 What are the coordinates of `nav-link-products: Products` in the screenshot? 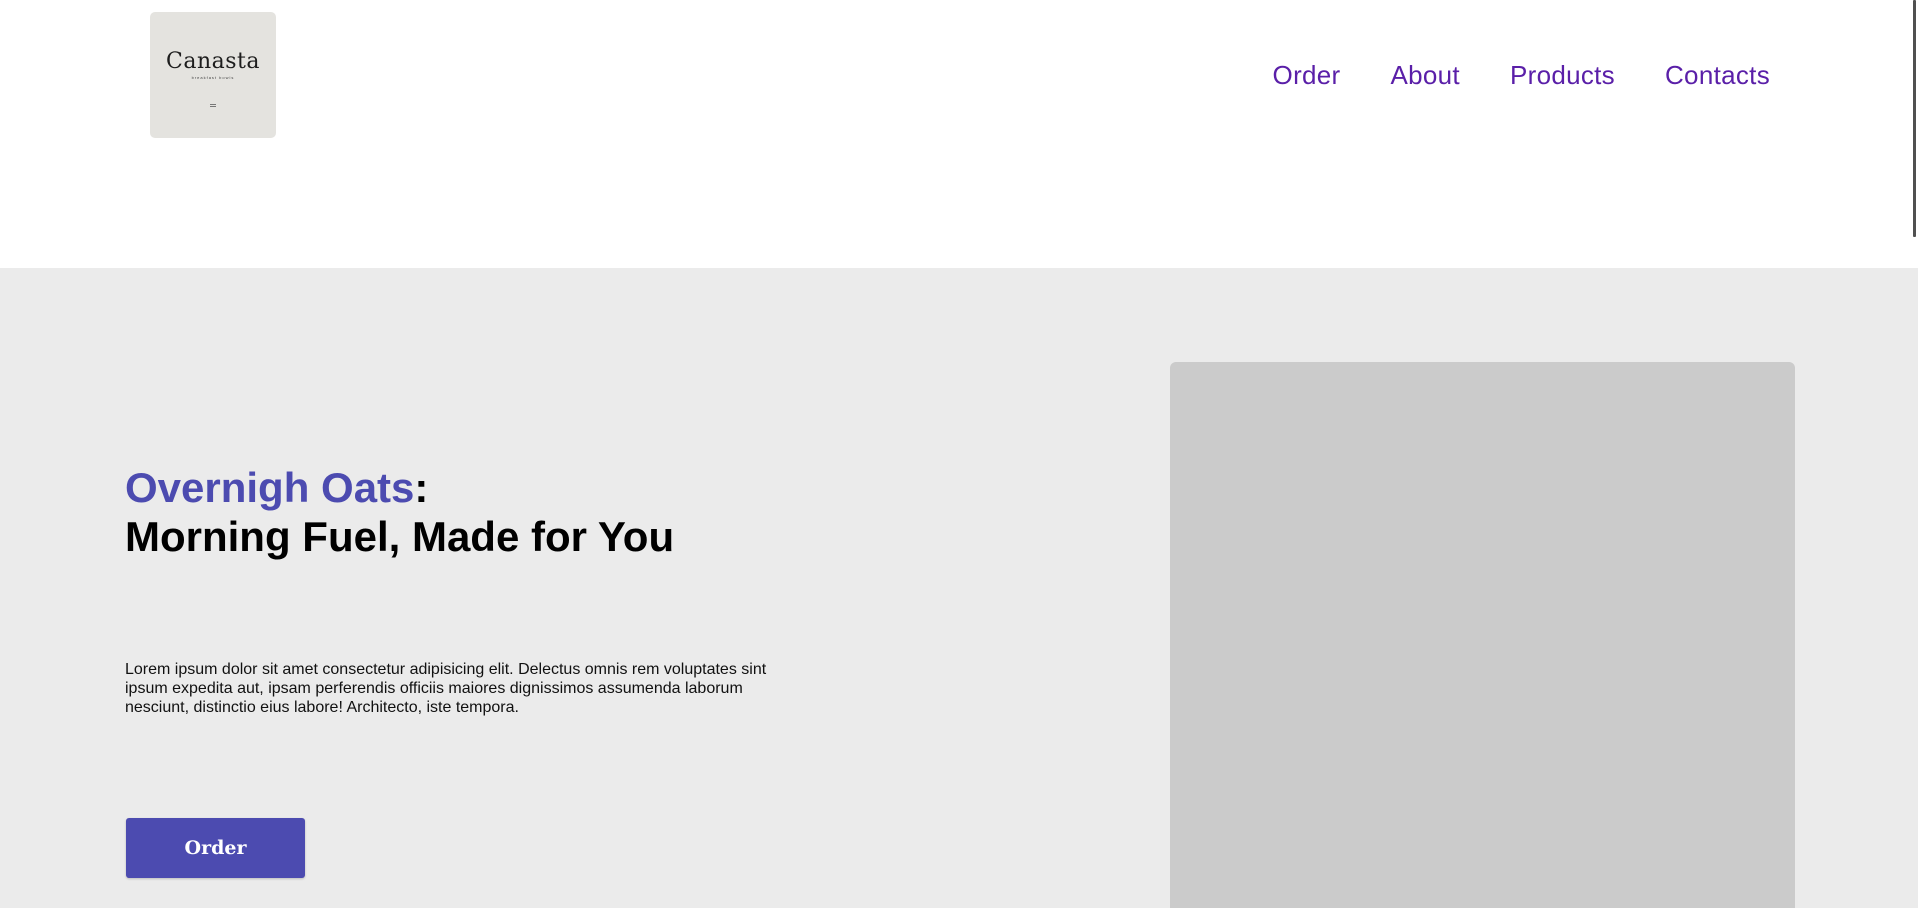 It's located at (1562, 75).